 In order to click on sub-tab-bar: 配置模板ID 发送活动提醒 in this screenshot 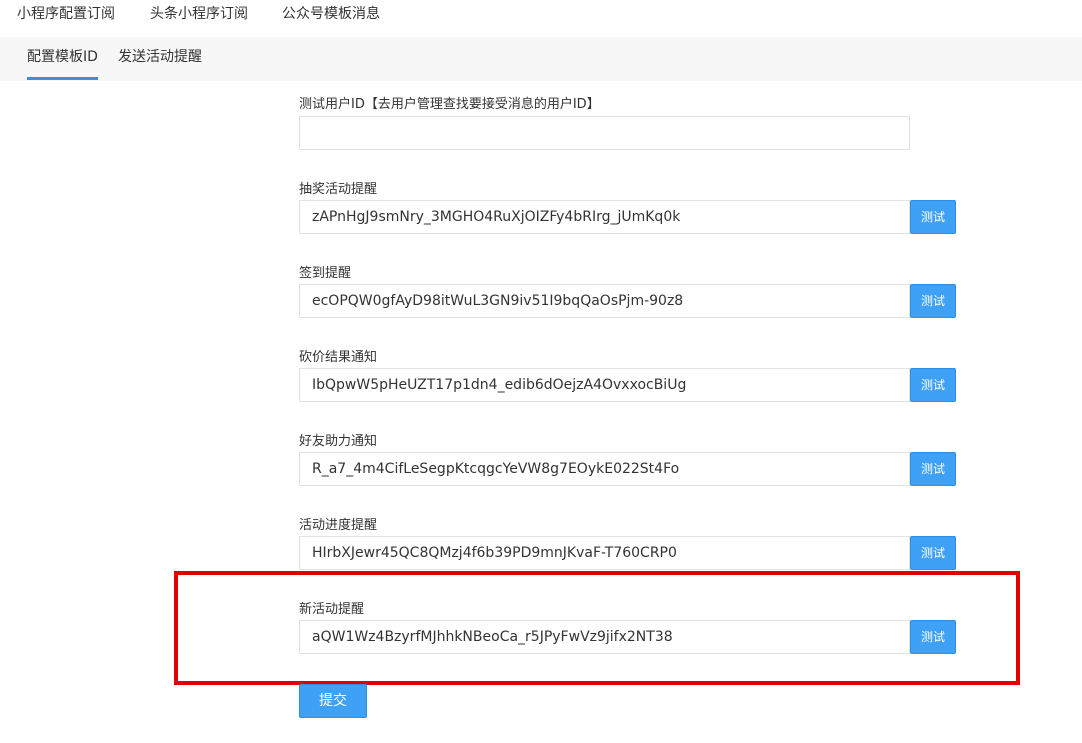, I will do `click(541, 59)`.